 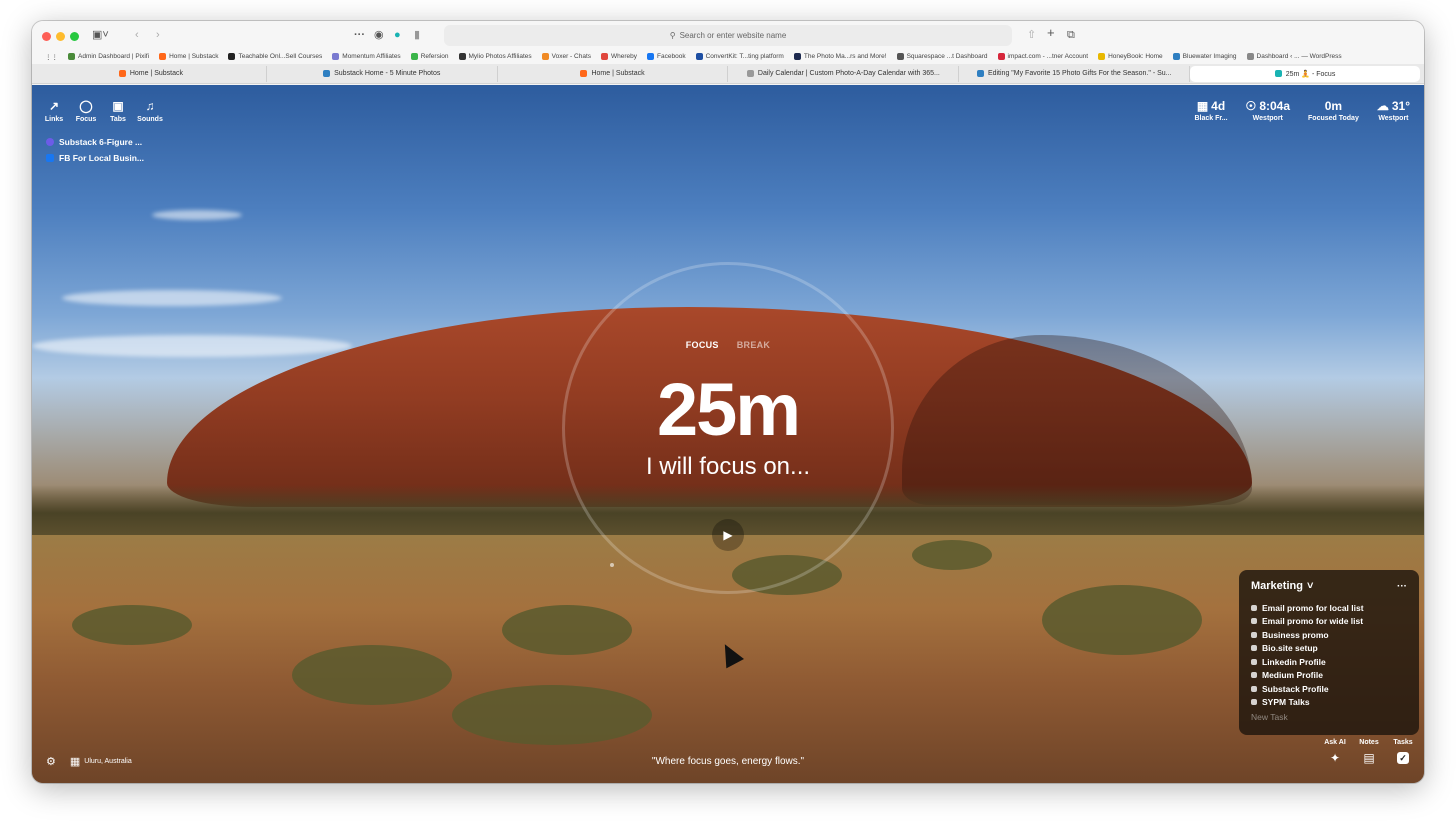 What do you see at coordinates (54, 111) in the screenshot?
I see `links-button: ↗ Links` at bounding box center [54, 111].